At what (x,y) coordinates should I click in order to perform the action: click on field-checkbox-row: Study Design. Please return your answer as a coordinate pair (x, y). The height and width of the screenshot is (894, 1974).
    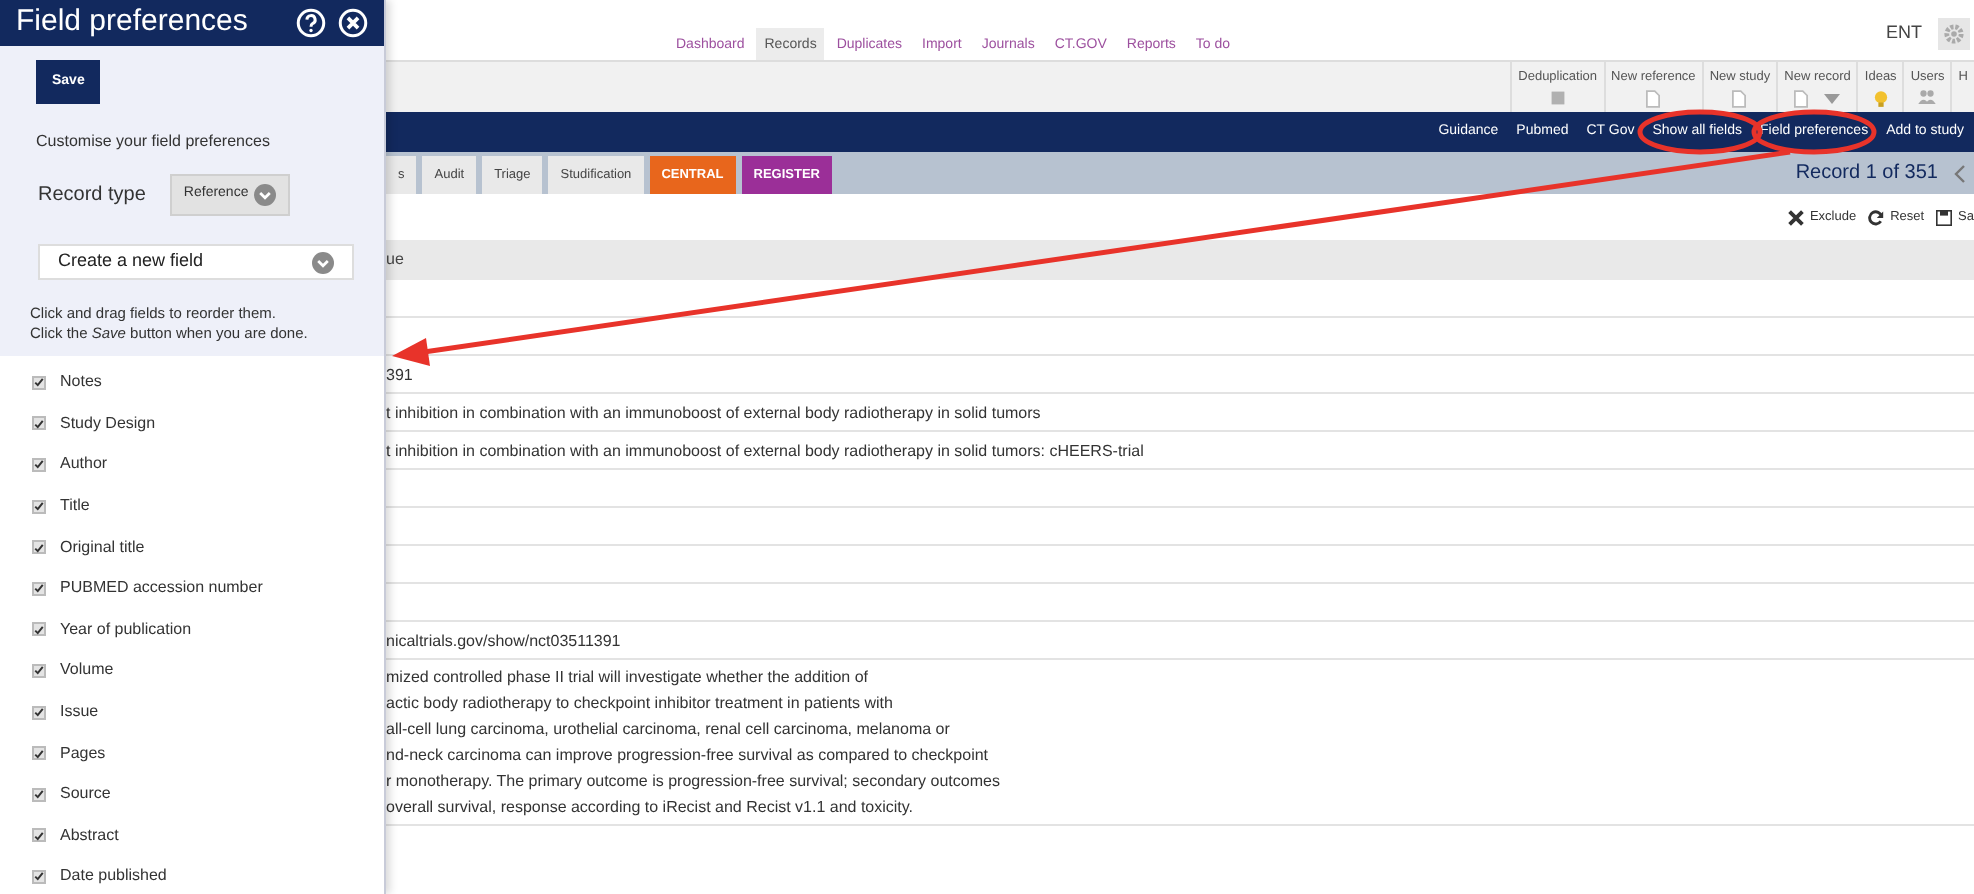
    Looking at the image, I should click on (208, 424).